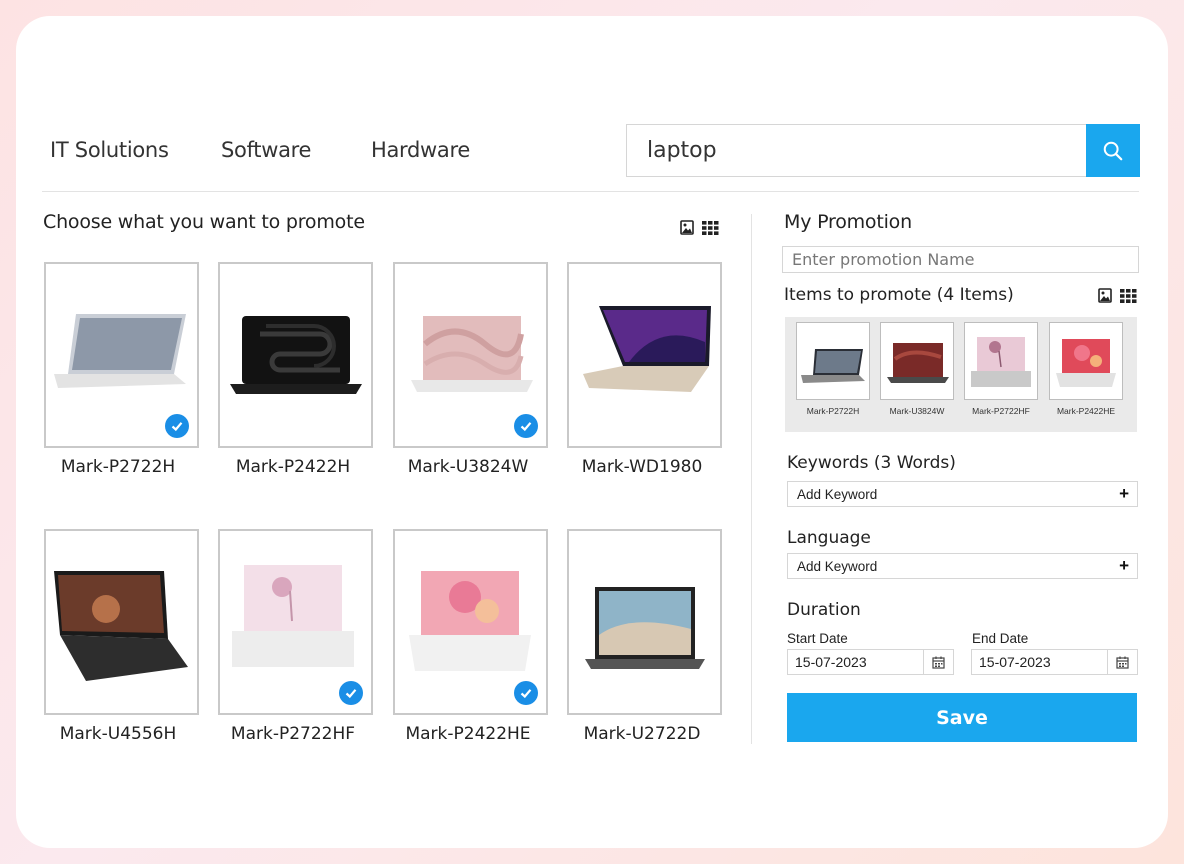  What do you see at coordinates (590, 191) in the screenshot?
I see `header-divider` at bounding box center [590, 191].